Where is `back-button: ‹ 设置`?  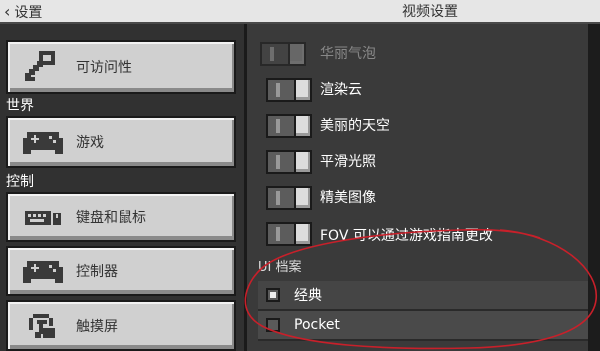 back-button: ‹ 设置 is located at coordinates (23, 12).